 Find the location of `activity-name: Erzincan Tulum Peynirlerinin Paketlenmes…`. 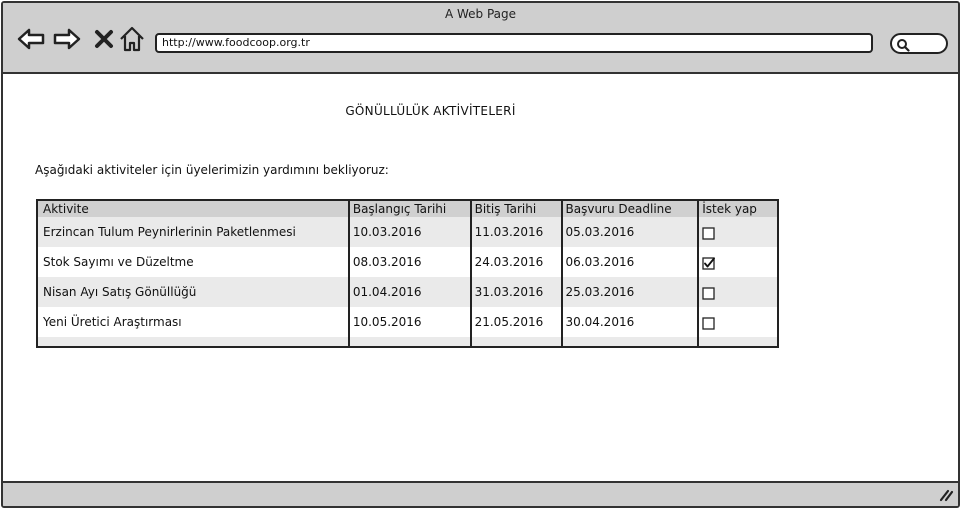

activity-name: Erzincan Tulum Peynirlerinin Paketlenmes… is located at coordinates (193, 232).